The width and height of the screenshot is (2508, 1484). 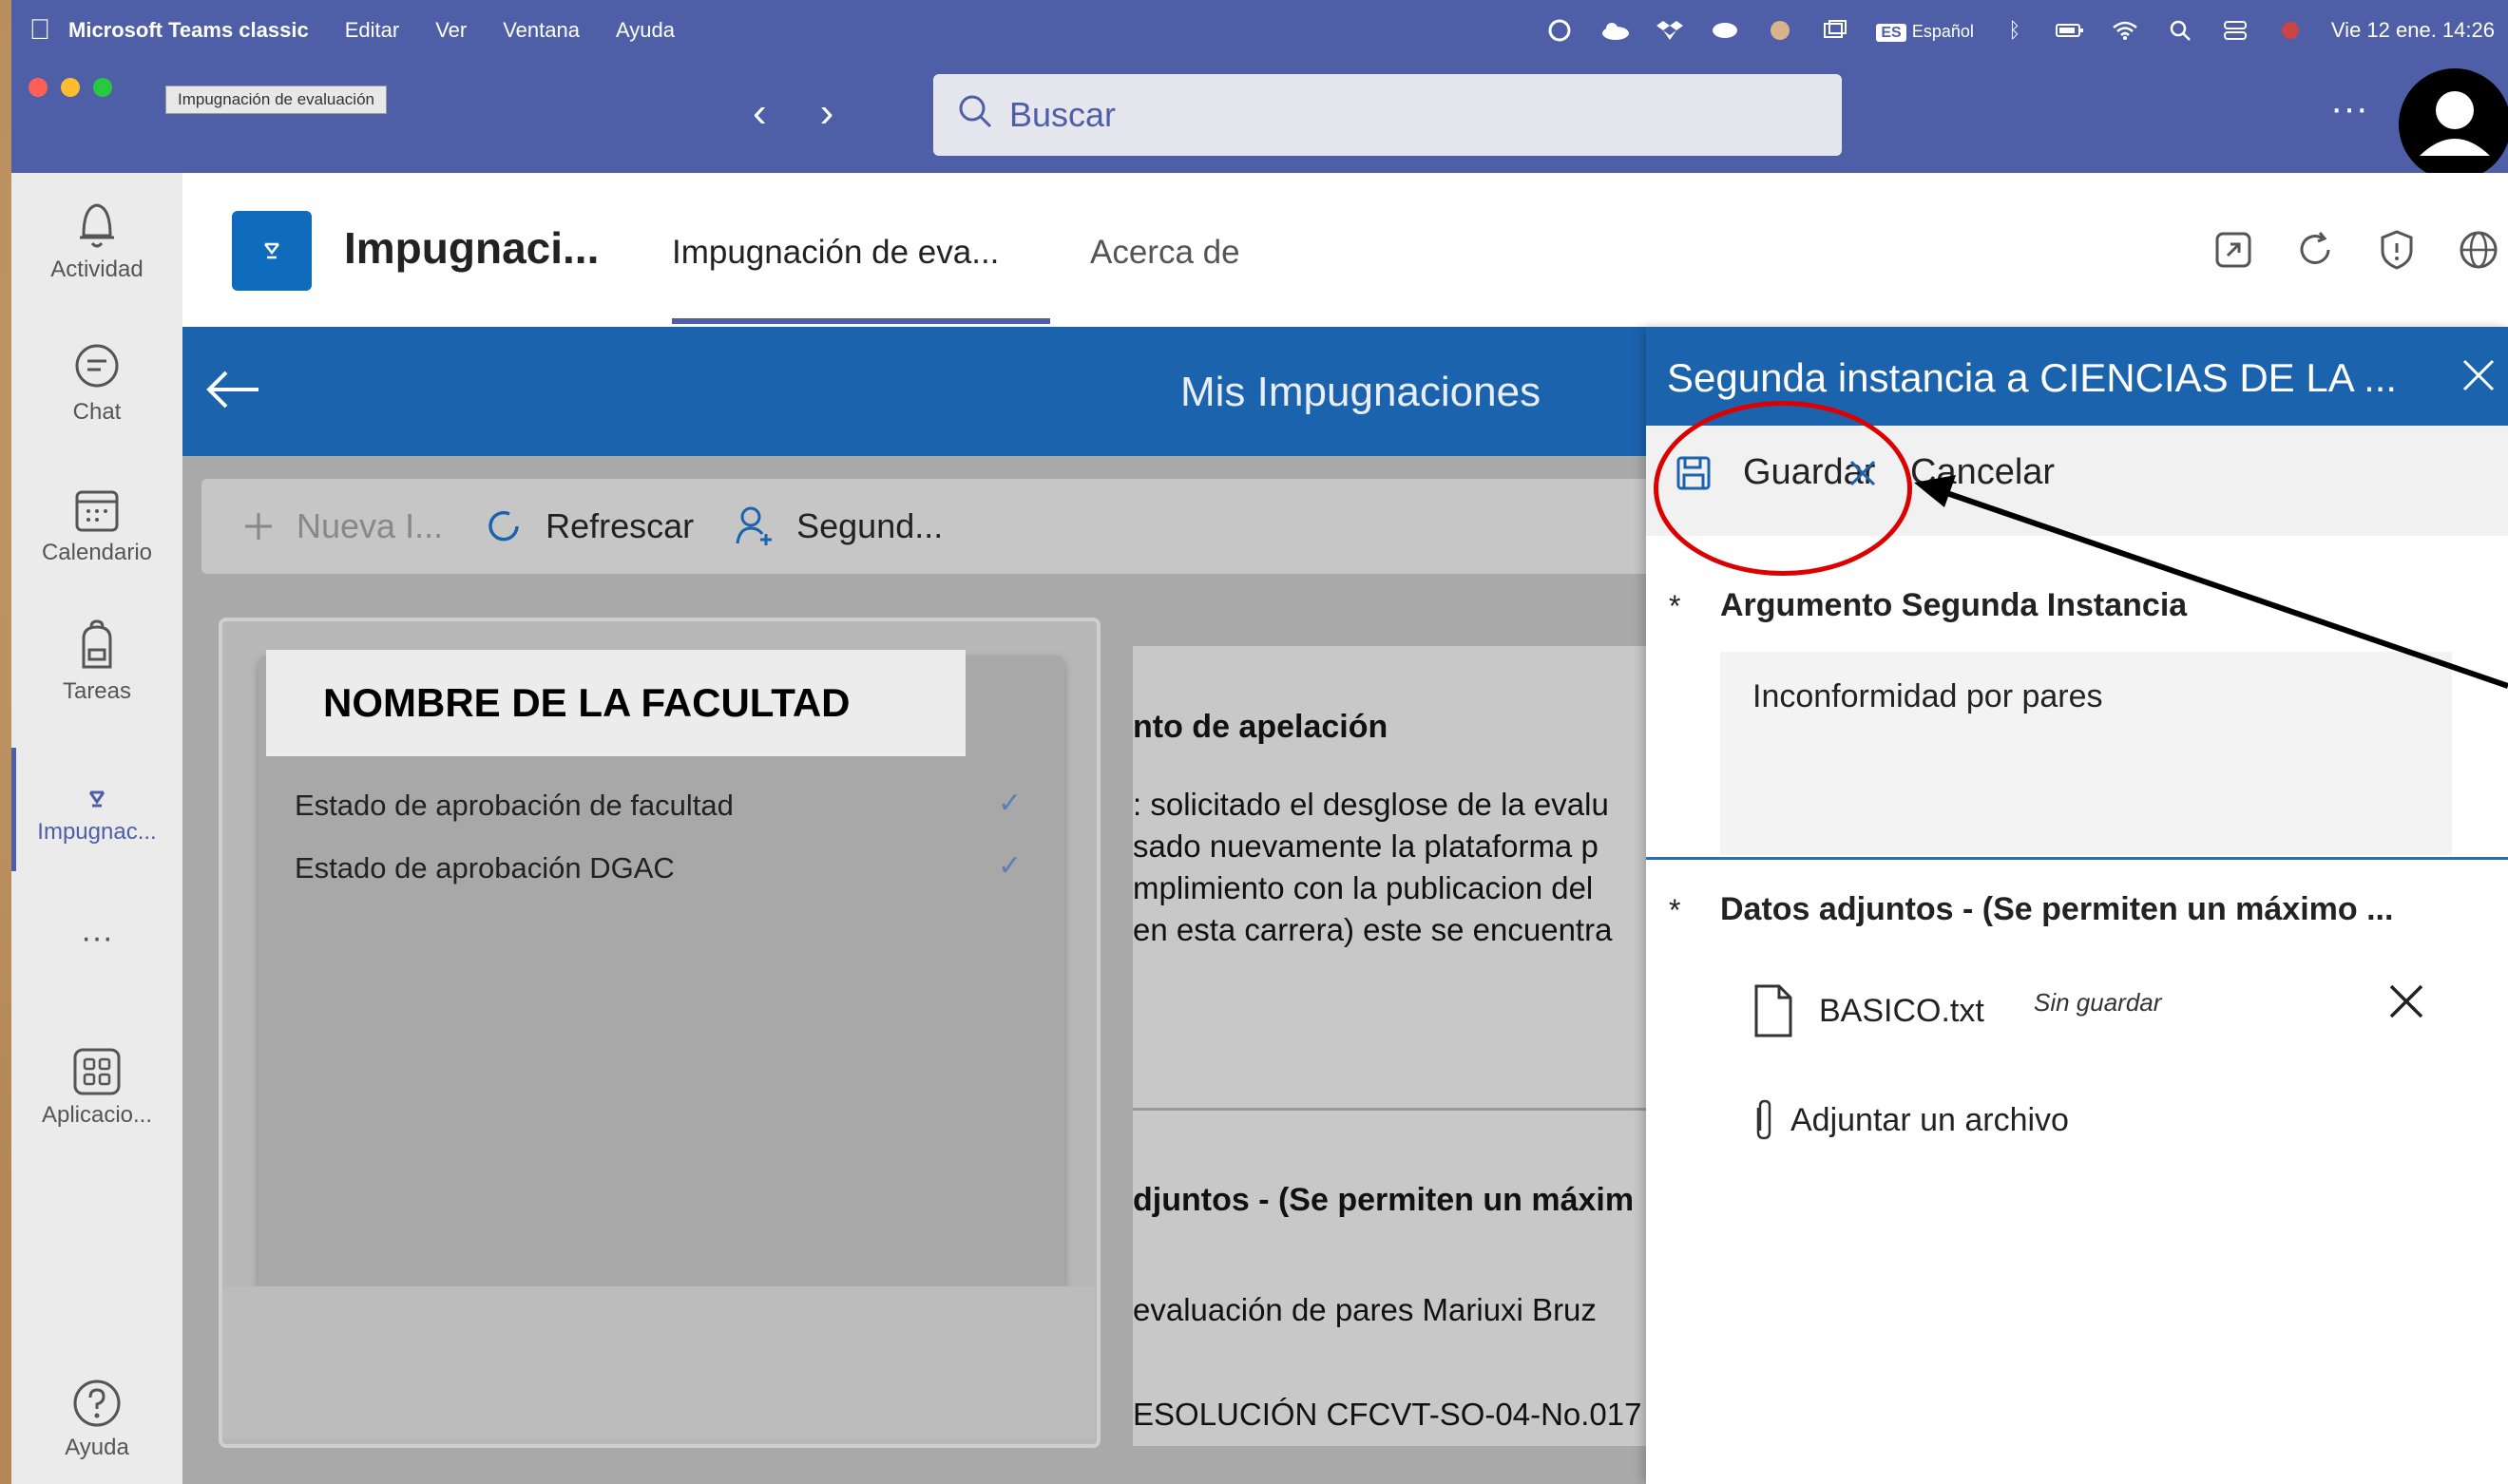 I want to click on plus-icon, so click(x=258, y=526).